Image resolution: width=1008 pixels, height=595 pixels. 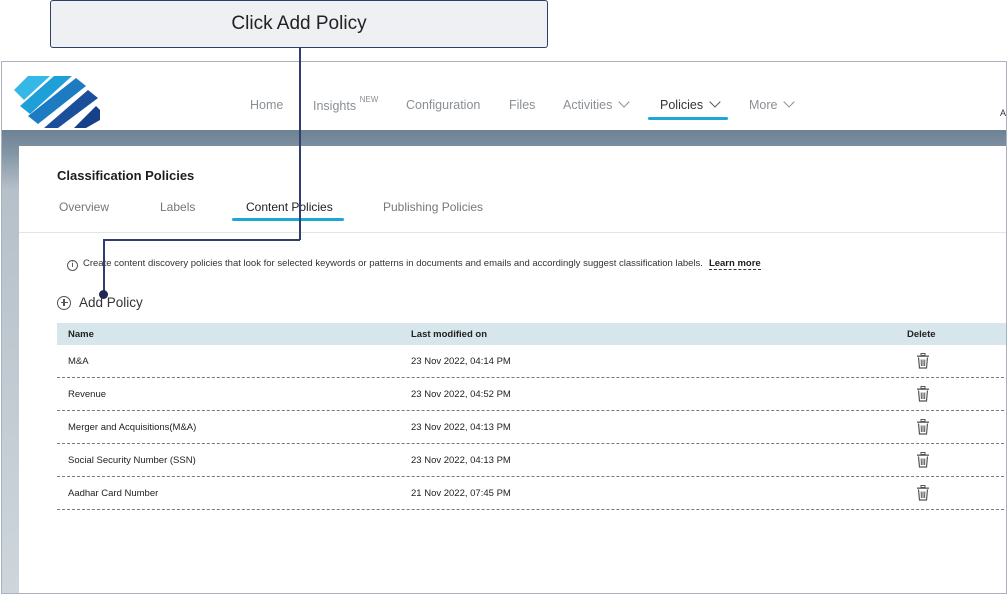 What do you see at coordinates (132, 427) in the screenshot?
I see `policy-name: Merger and Acquisitions(M&A)` at bounding box center [132, 427].